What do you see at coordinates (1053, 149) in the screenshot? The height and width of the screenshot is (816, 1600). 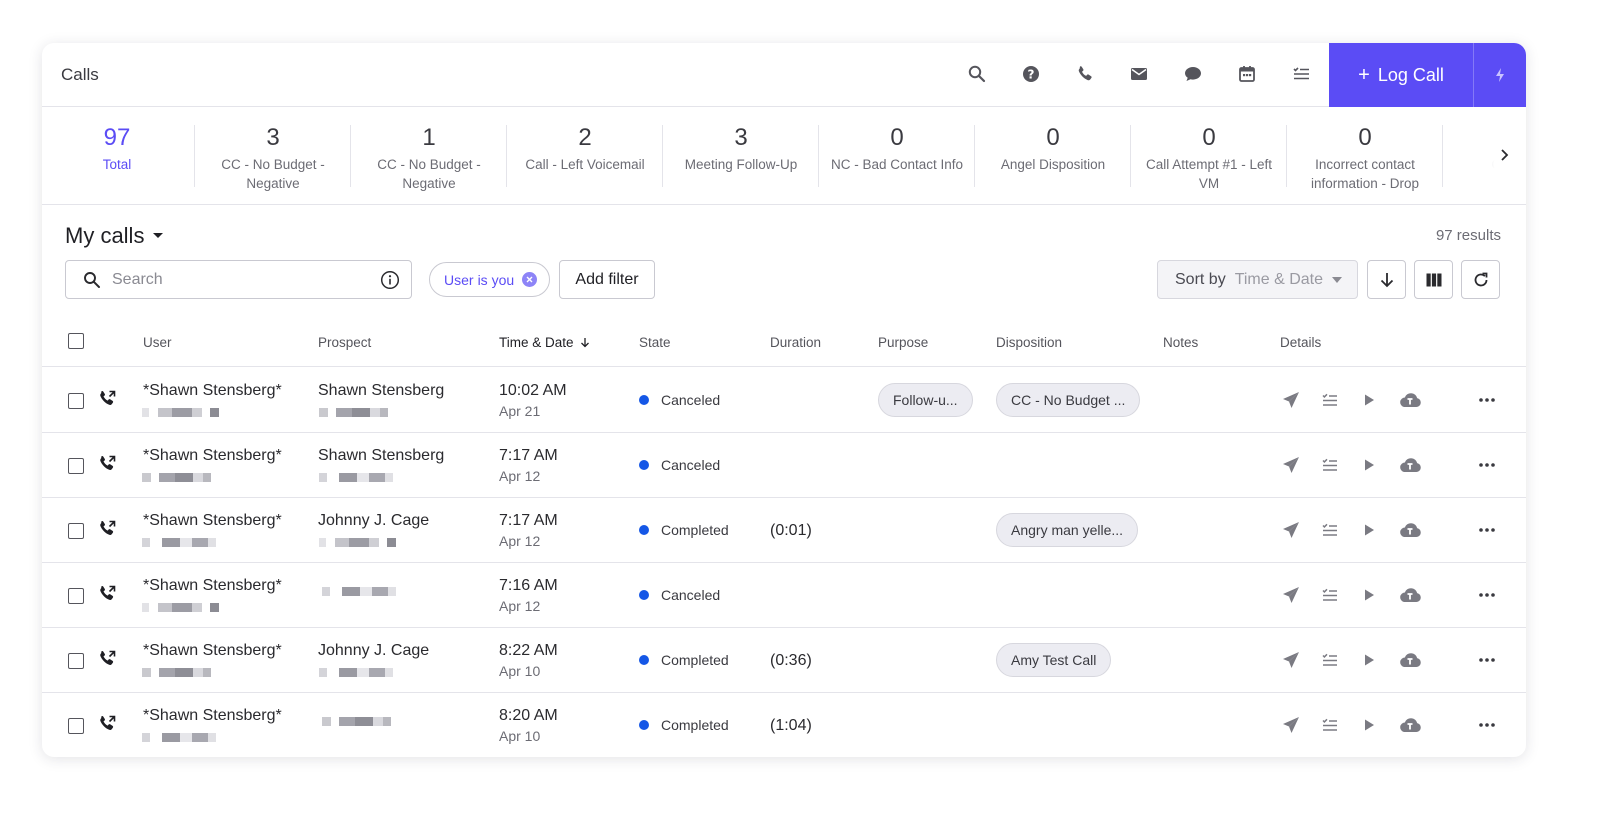 I see `stat-6: 0 Angel Disposition` at bounding box center [1053, 149].